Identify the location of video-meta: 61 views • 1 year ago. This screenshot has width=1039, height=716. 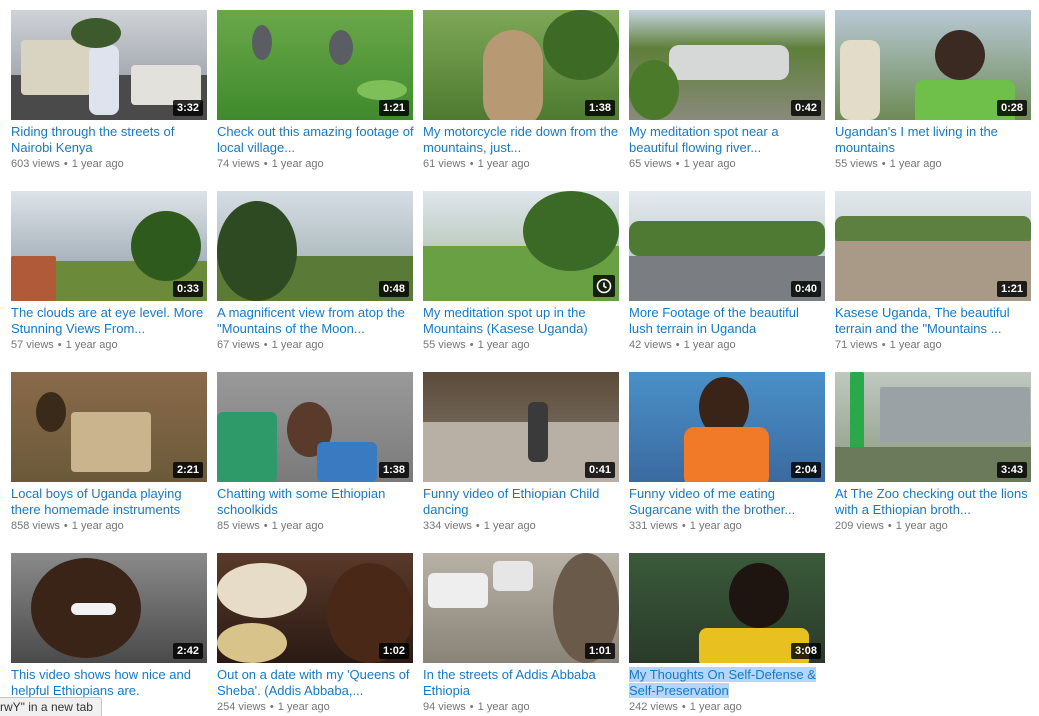
(476, 164).